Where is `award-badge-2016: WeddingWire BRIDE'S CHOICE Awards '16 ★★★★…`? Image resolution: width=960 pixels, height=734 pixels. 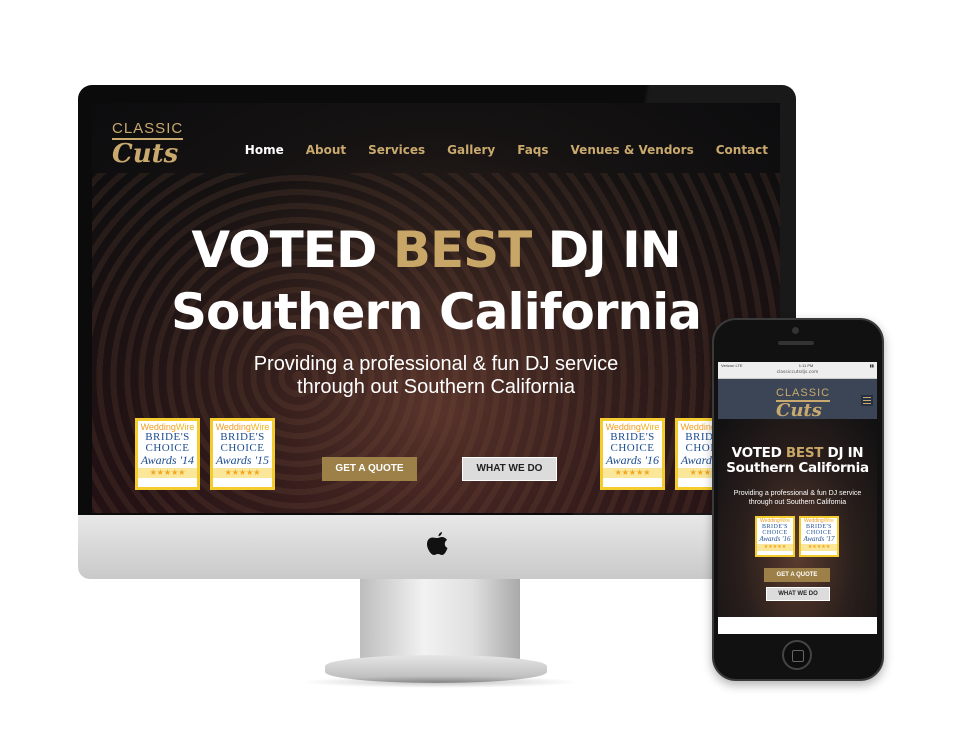 award-badge-2016: WeddingWire BRIDE'S CHOICE Awards '16 ★★★★… is located at coordinates (632, 454).